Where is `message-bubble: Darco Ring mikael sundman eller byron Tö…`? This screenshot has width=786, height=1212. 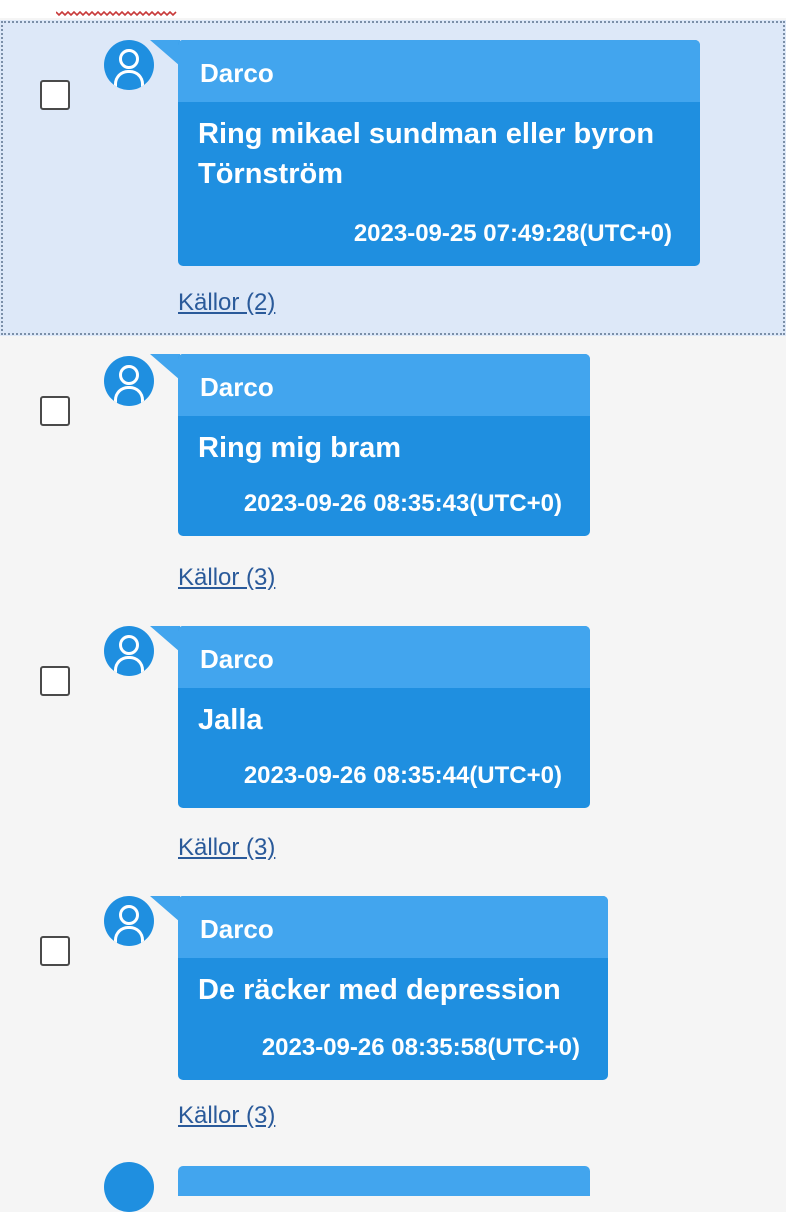
message-bubble: Darco Ring mikael sundman eller byron Tö… is located at coordinates (439, 153).